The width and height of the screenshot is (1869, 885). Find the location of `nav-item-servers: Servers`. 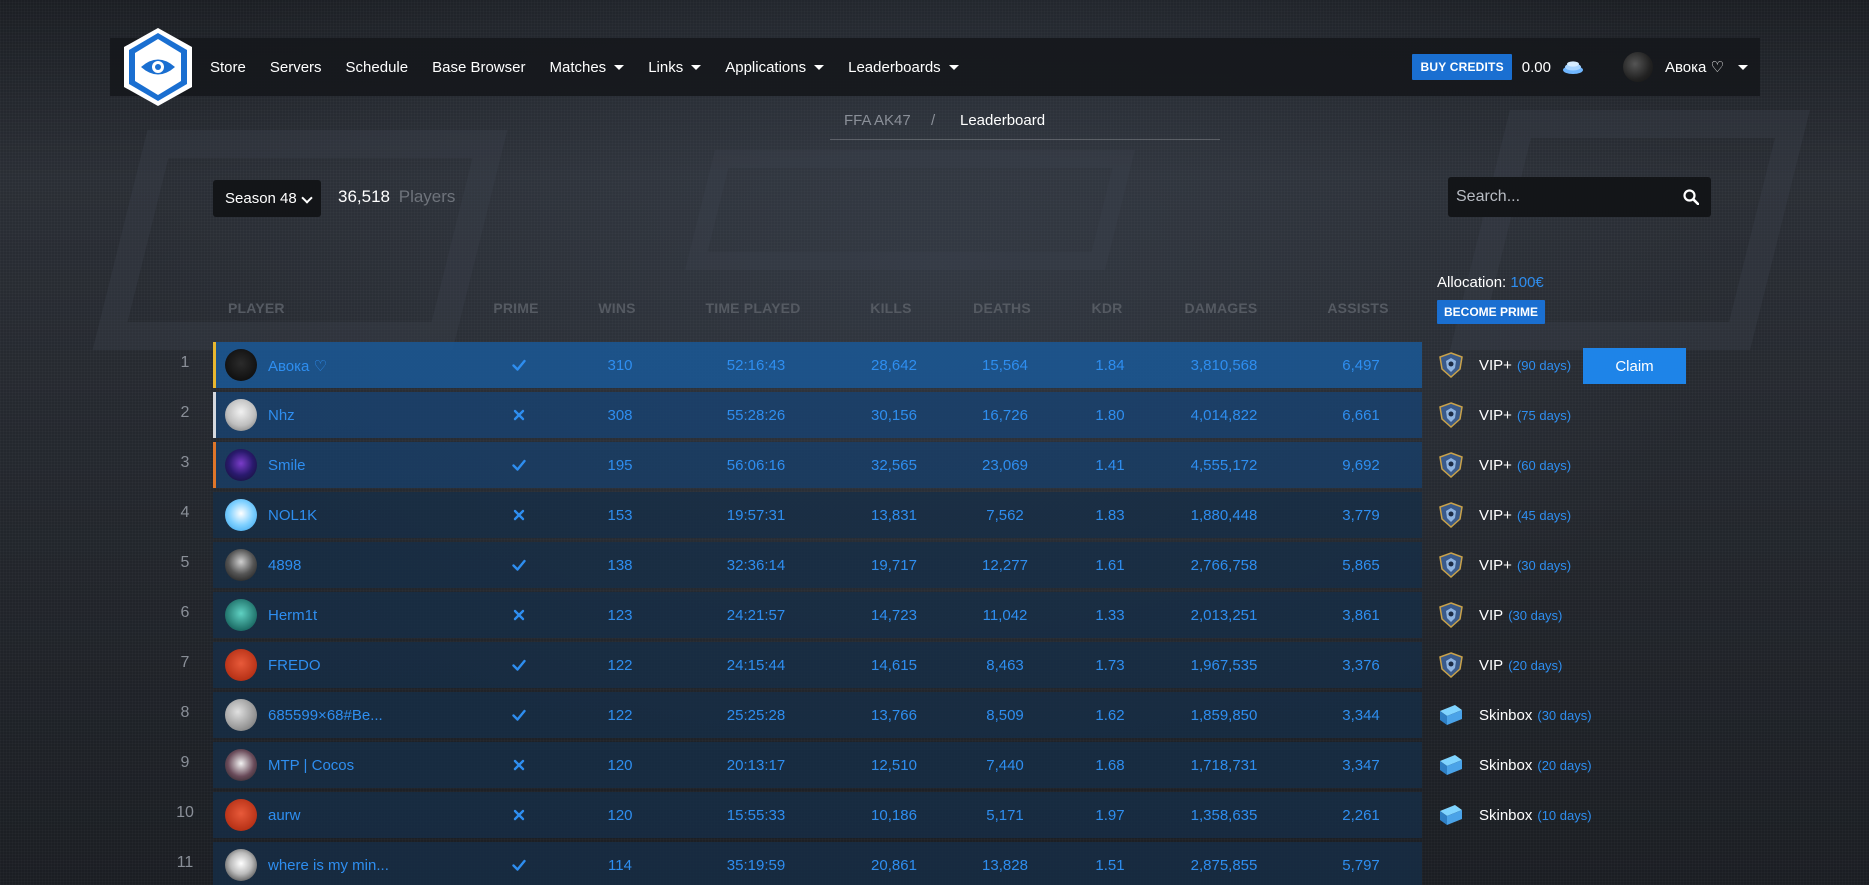

nav-item-servers: Servers is located at coordinates (296, 67).